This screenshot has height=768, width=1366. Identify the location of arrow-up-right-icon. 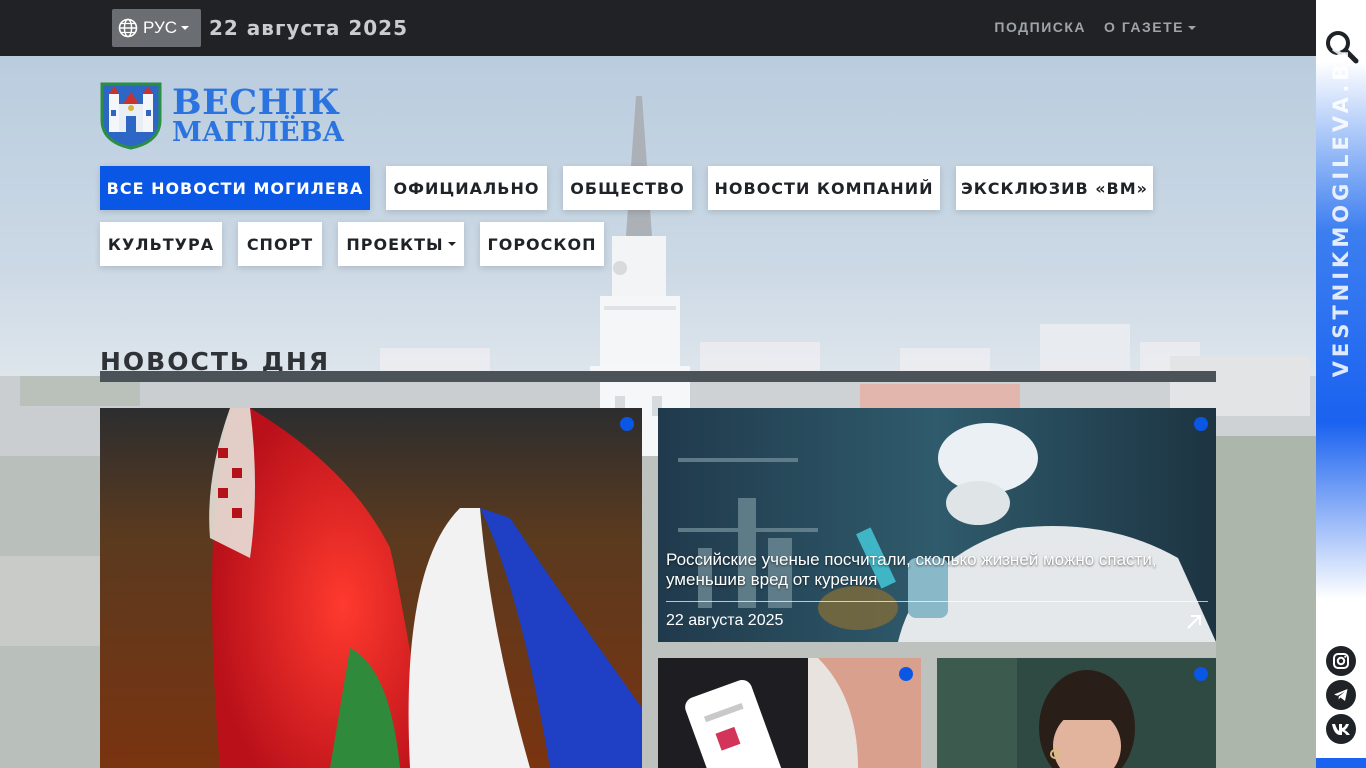
(1194, 622).